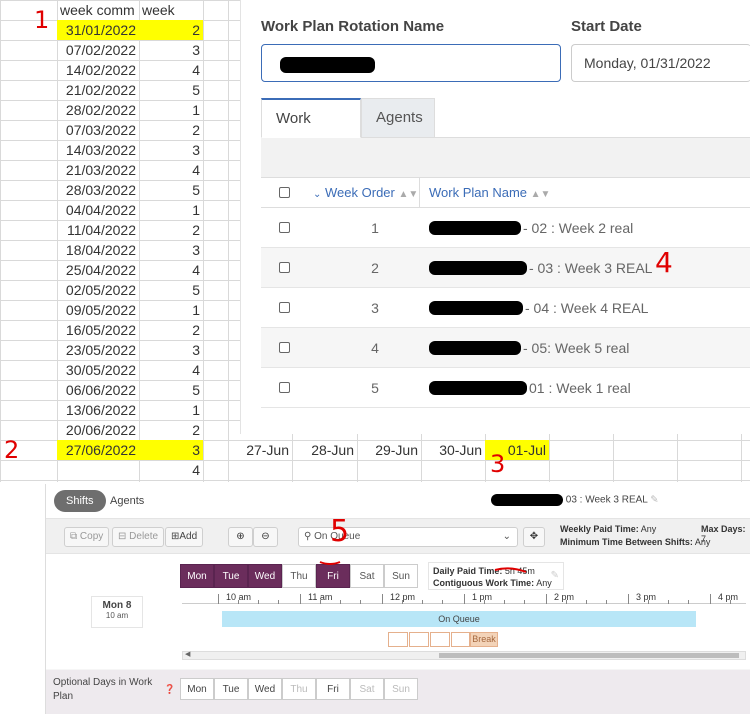 The image size is (750, 714). What do you see at coordinates (453, 450) in the screenshot?
I see `day-header: 30-Jun` at bounding box center [453, 450].